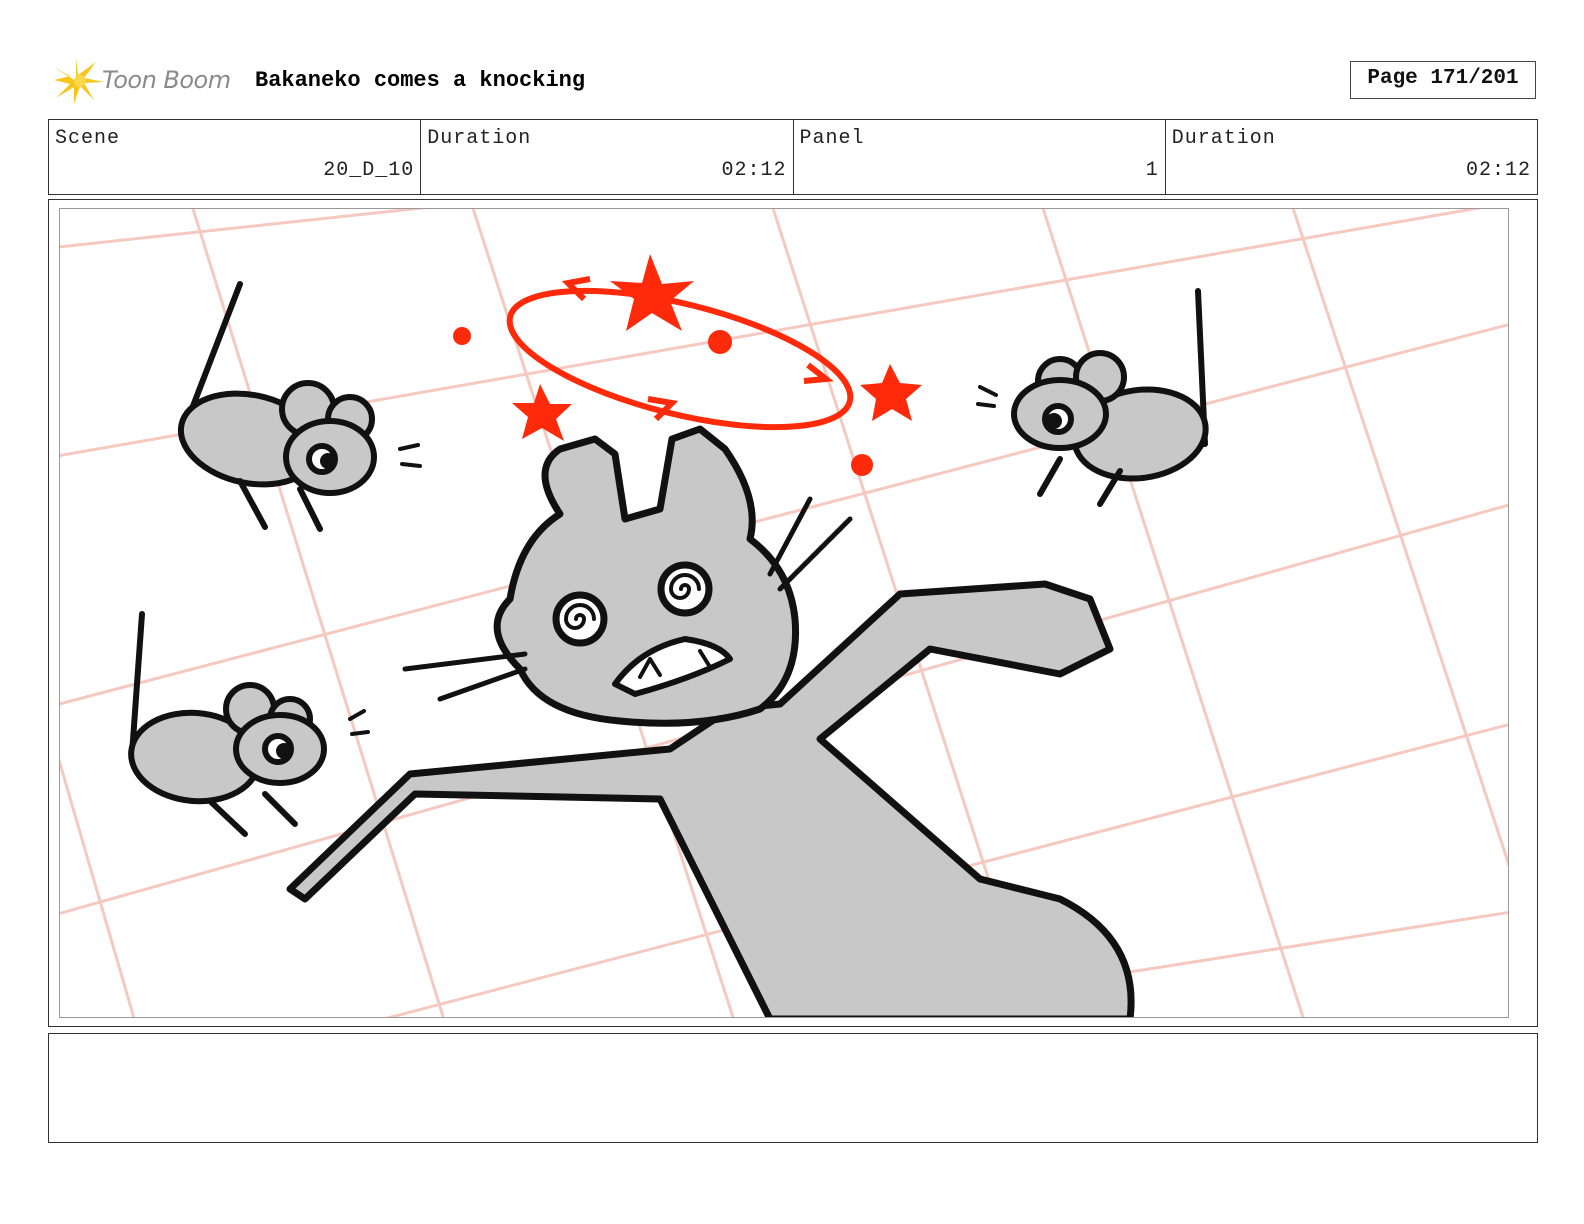 This screenshot has width=1584, height=1224. Describe the element at coordinates (299, 406) in the screenshot. I see `mouse-top-left` at that location.